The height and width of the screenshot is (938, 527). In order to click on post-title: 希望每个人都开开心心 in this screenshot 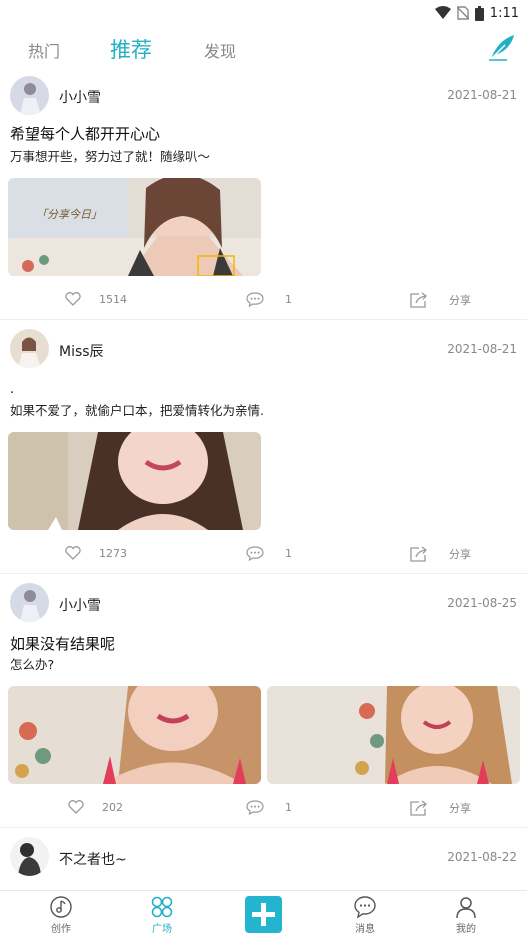, I will do `click(85, 134)`.